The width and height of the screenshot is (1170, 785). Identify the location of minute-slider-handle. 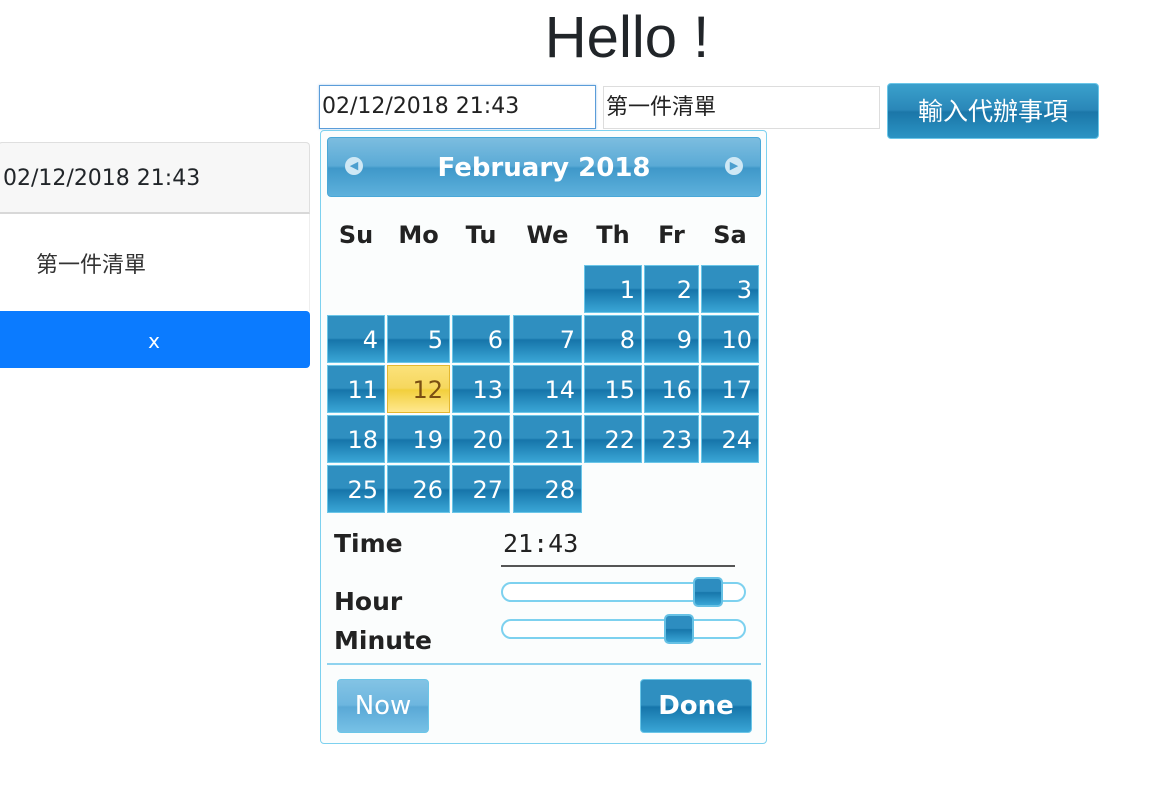
(679, 629).